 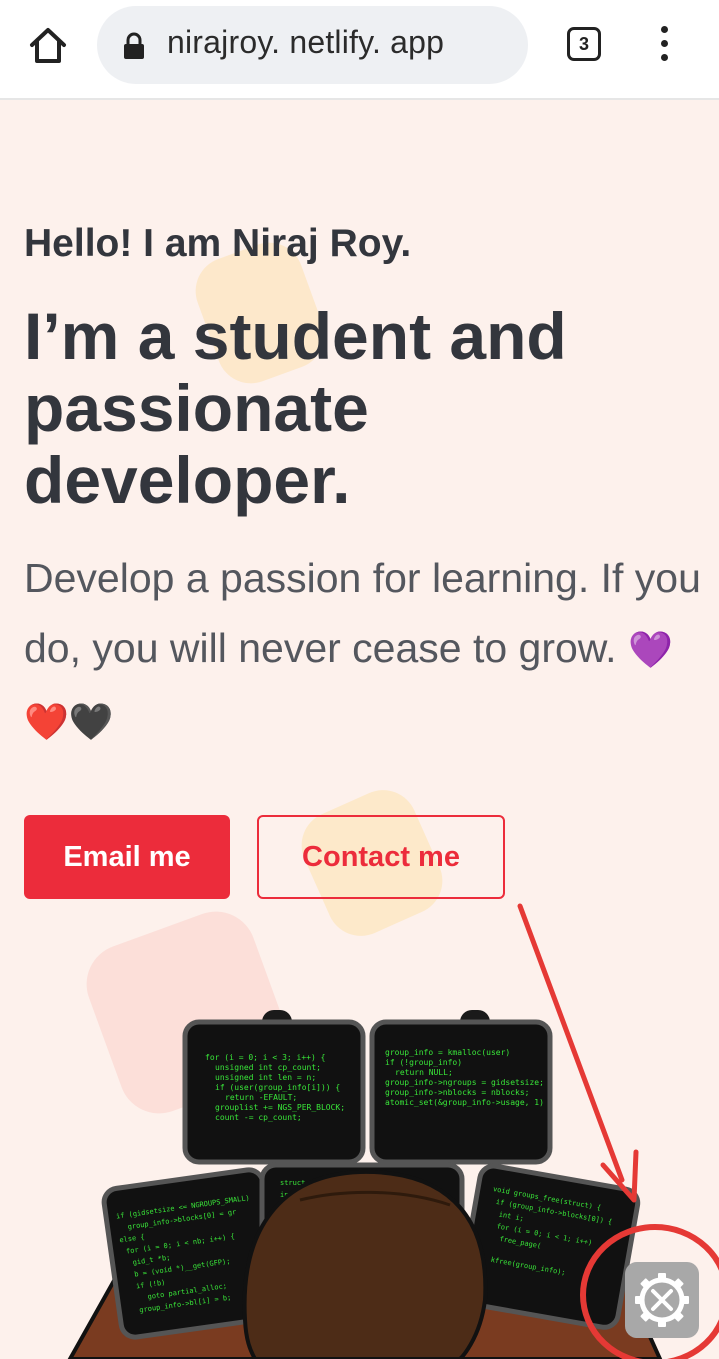 What do you see at coordinates (457, 1092) in the screenshot?
I see `svg-text: group_info->nblocks = nblocks;` at bounding box center [457, 1092].